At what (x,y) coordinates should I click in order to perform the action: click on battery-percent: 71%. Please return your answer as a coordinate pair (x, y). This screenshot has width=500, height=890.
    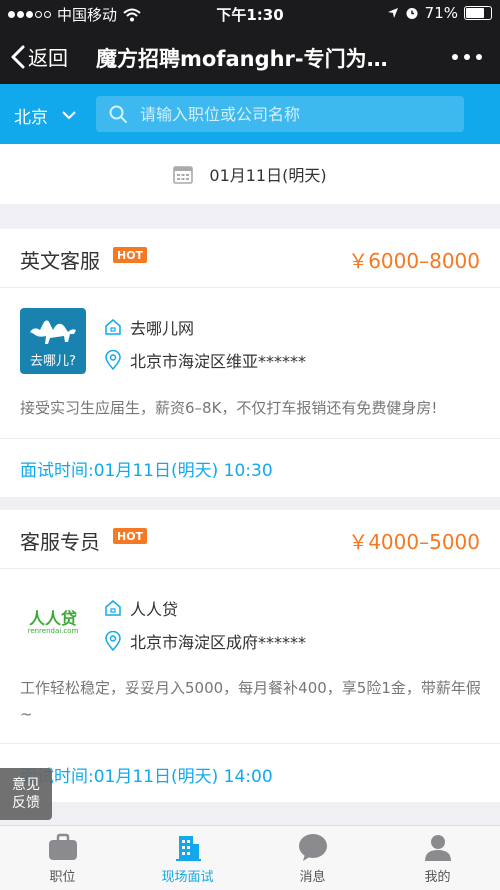
    Looking at the image, I should click on (441, 13).